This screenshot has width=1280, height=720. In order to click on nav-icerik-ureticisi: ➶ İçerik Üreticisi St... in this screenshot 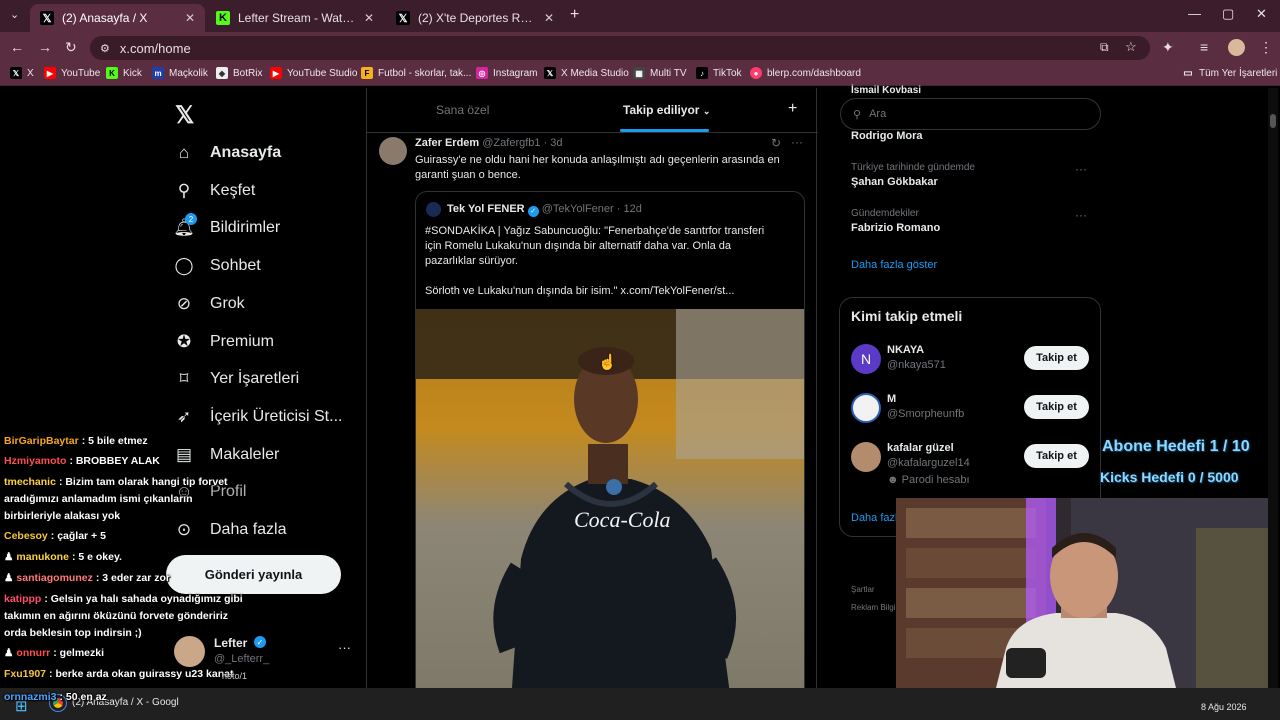, I will do `click(258, 417)`.